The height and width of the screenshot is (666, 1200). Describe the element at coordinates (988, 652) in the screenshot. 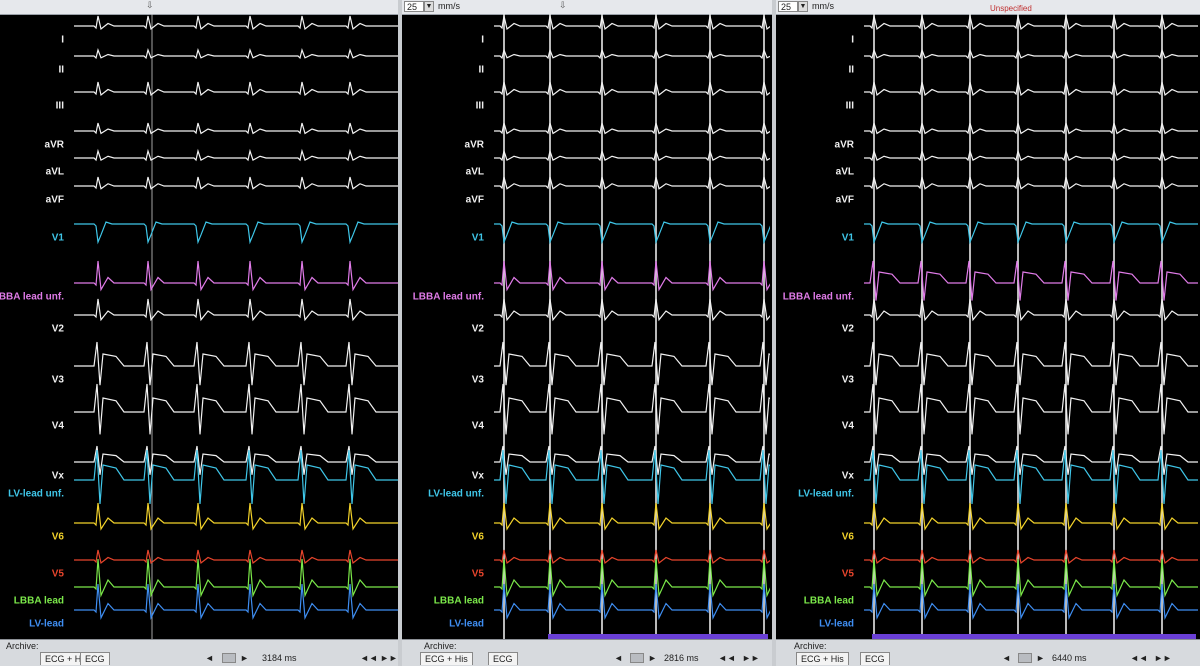

I see `panel-3-footer: Archive: ECG + His ECG ◄ ► 6440 ms ◄◄ ►►` at that location.